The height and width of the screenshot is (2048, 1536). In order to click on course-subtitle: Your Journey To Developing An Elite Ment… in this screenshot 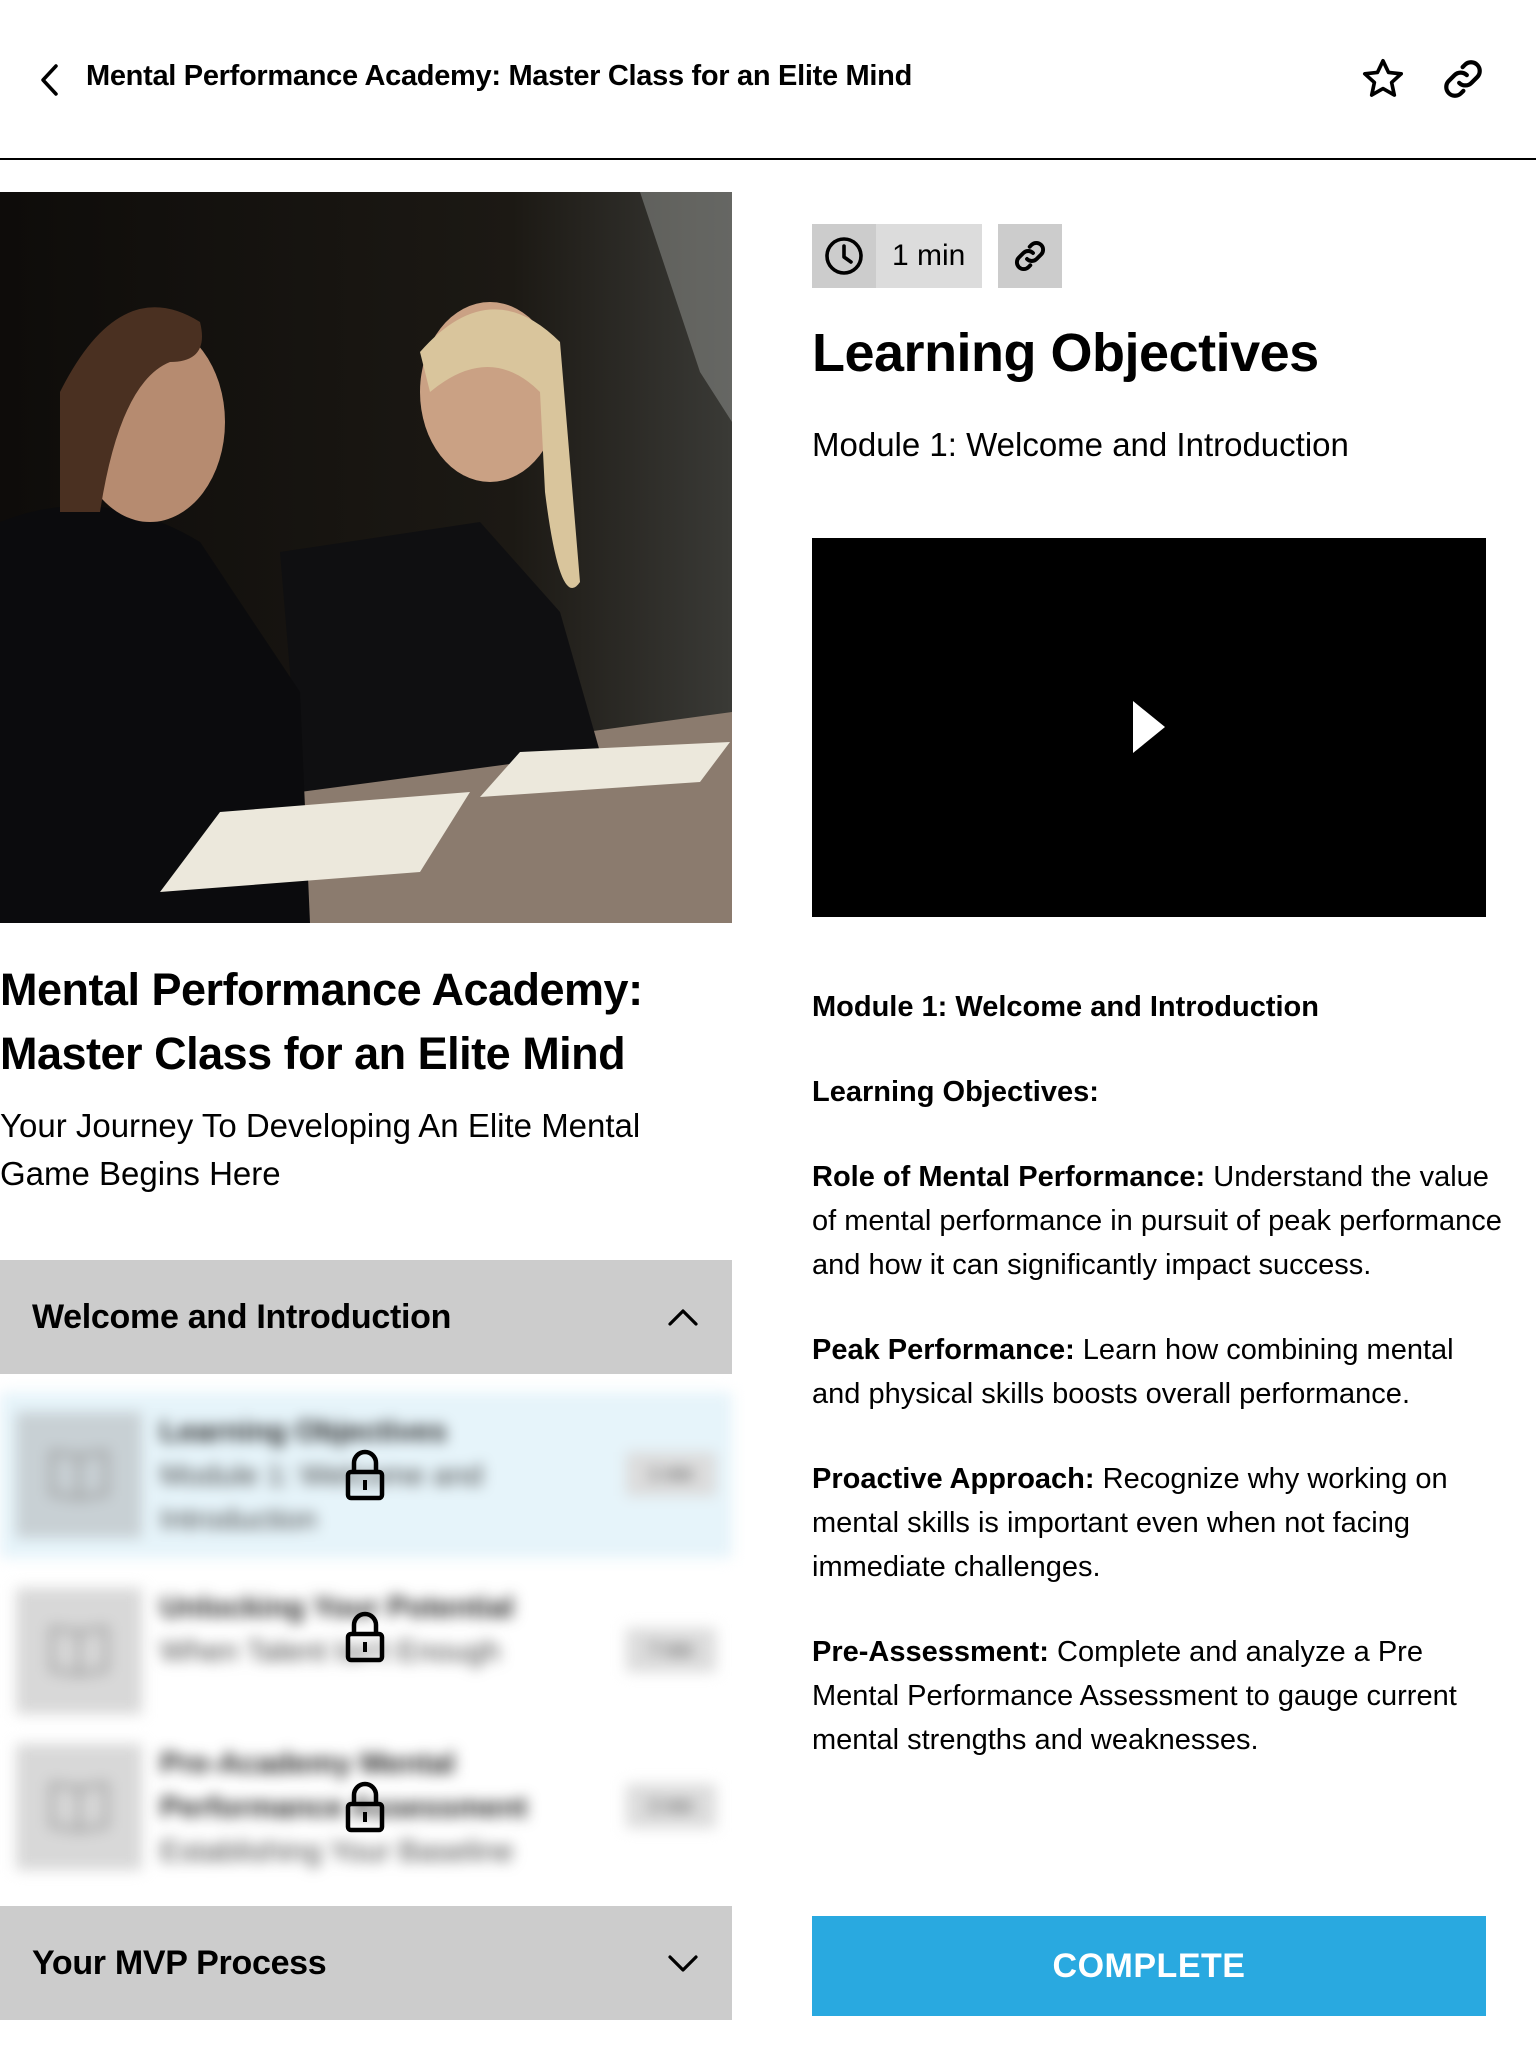, I will do `click(320, 1149)`.